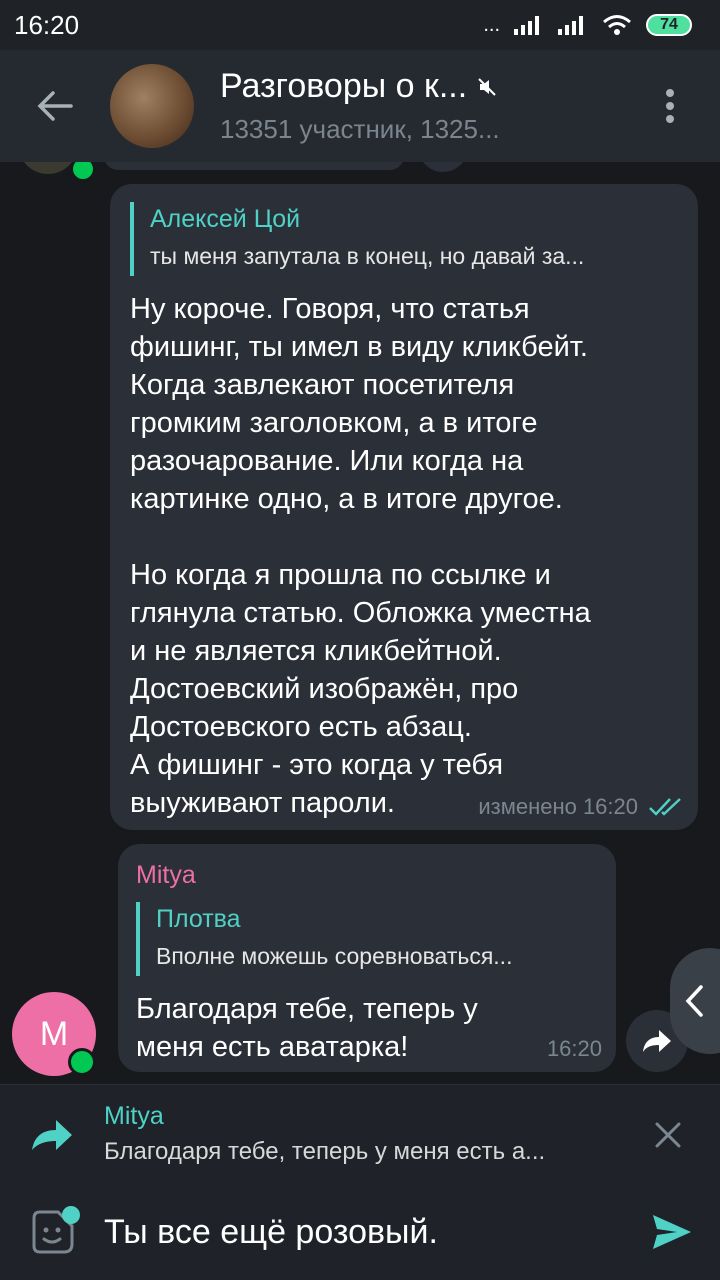 The image size is (720, 1280). Describe the element at coordinates (52, 1231) in the screenshot. I see `sticker-button` at that location.